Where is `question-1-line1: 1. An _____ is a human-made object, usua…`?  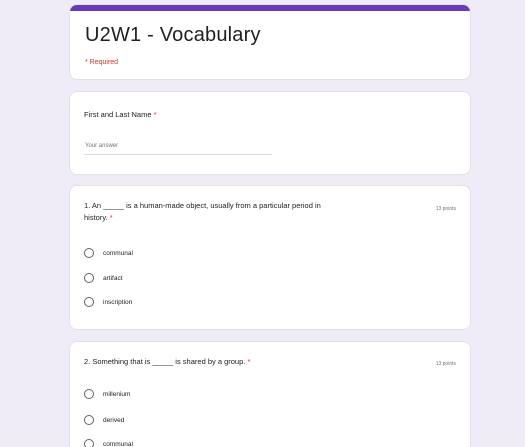
question-1-line1: 1. An _____ is a human-made object, usua… is located at coordinates (202, 205).